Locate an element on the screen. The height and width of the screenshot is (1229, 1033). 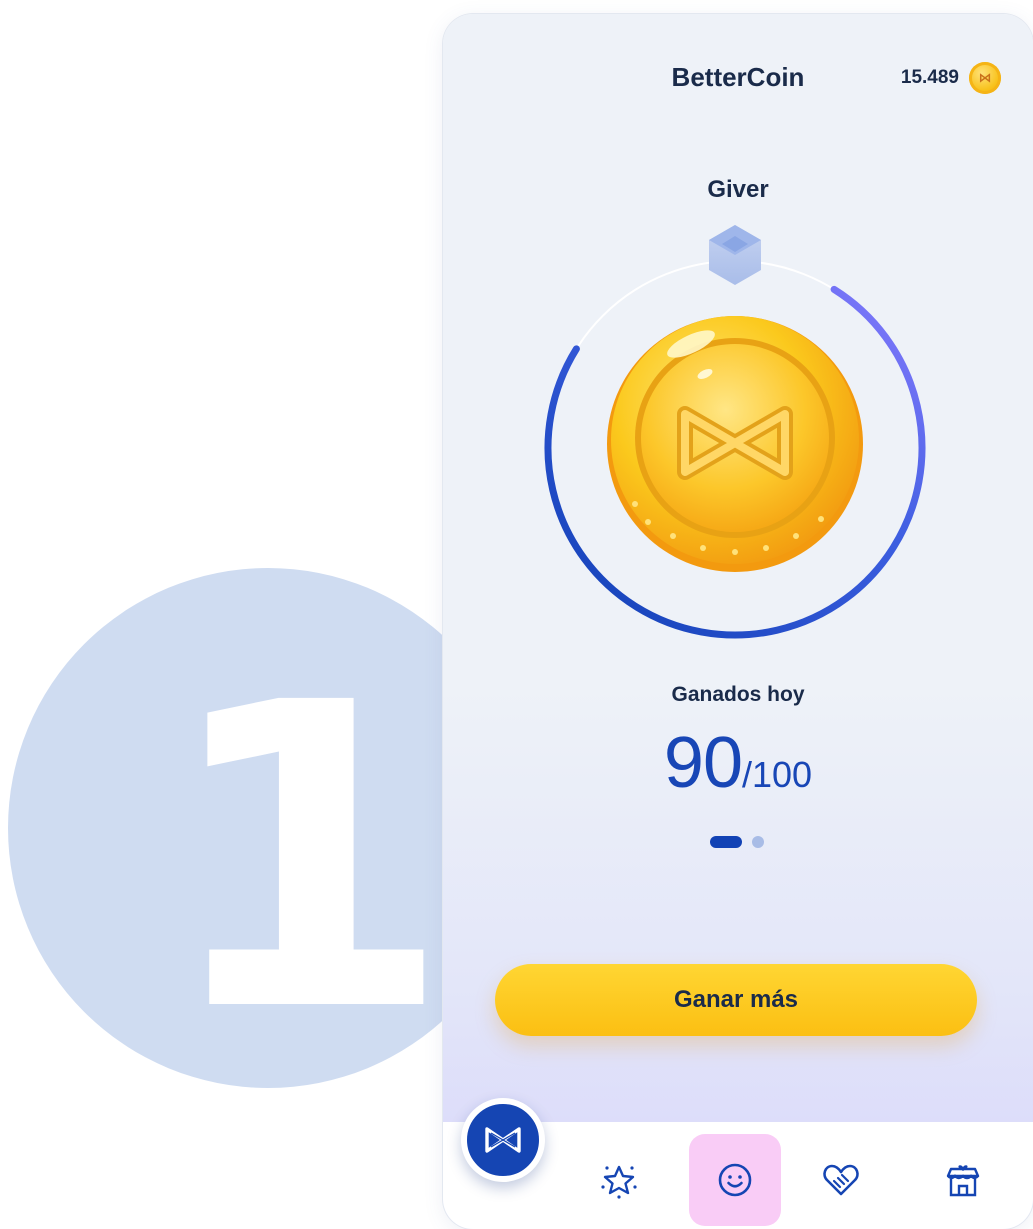
store-icon is located at coordinates (963, 1181).